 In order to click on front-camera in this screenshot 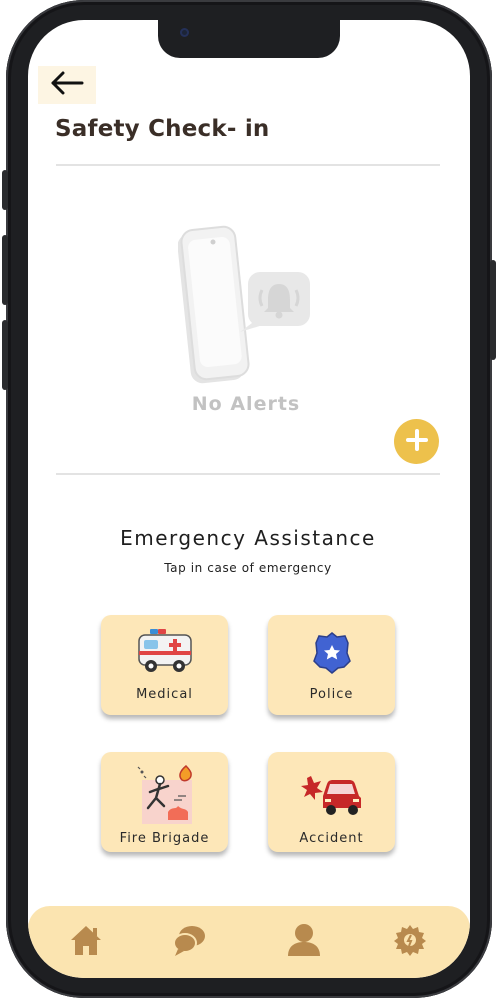, I will do `click(184, 32)`.